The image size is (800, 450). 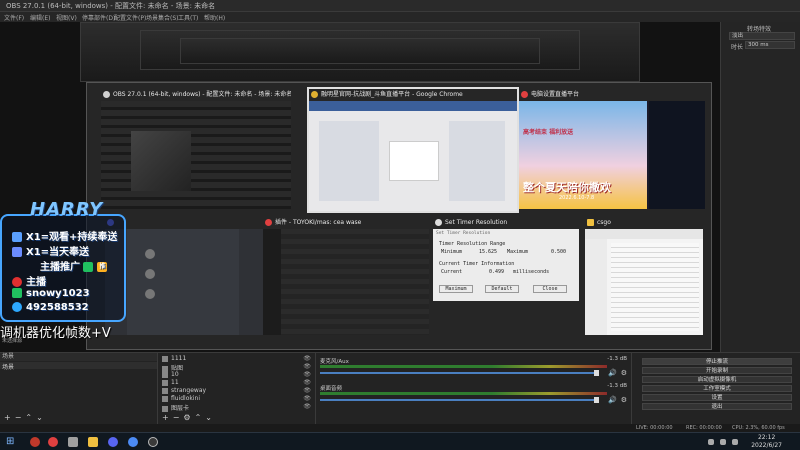 What do you see at coordinates (717, 397) in the screenshot?
I see `settings-button: 设置` at bounding box center [717, 397].